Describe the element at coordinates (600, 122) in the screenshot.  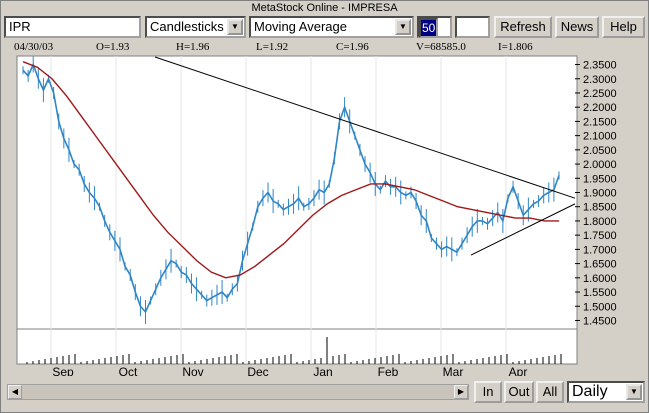
I see `y-tick-label: 2.1500` at that location.